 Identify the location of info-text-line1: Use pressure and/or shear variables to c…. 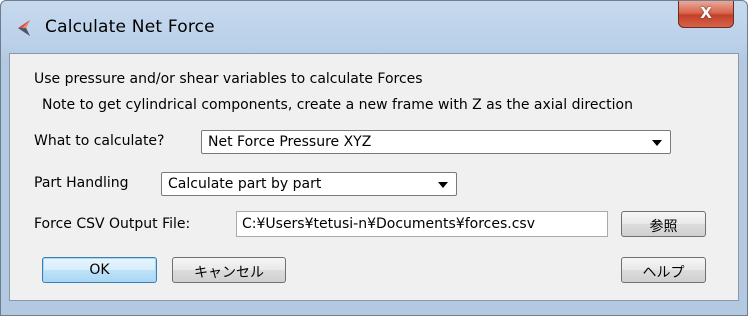
(228, 79).